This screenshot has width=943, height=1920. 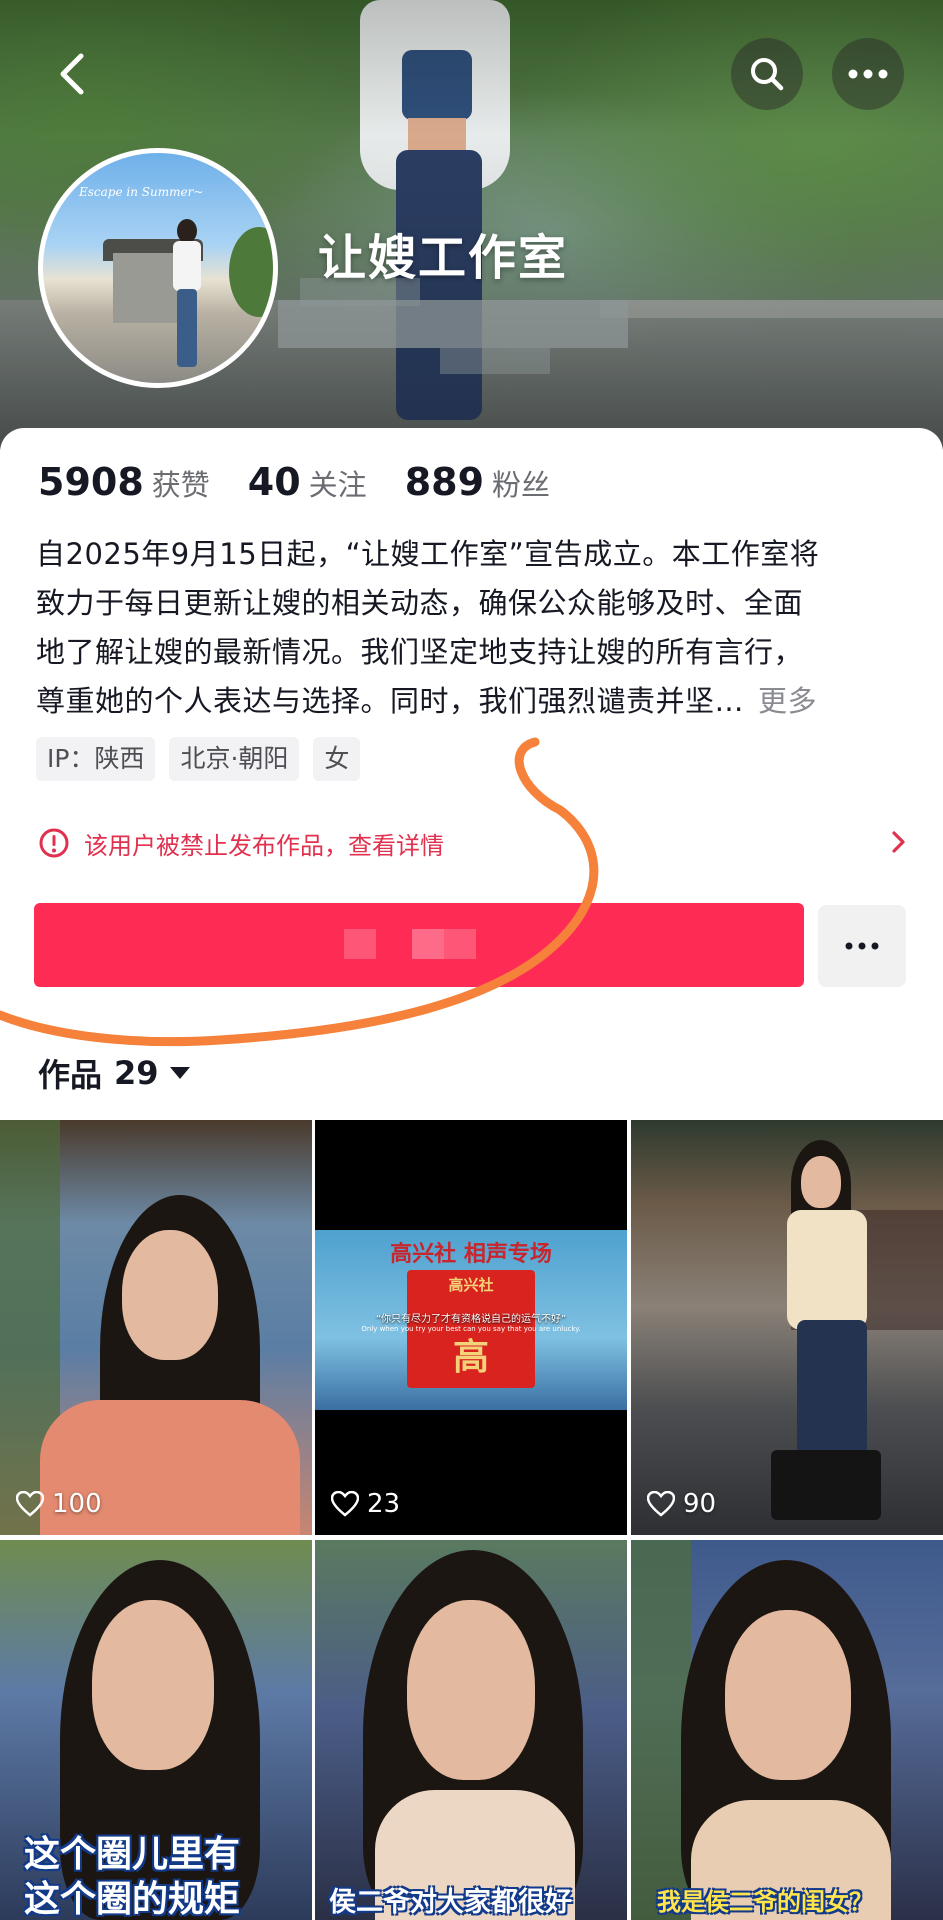 What do you see at coordinates (681, 1504) in the screenshot?
I see `video-likes: 90` at bounding box center [681, 1504].